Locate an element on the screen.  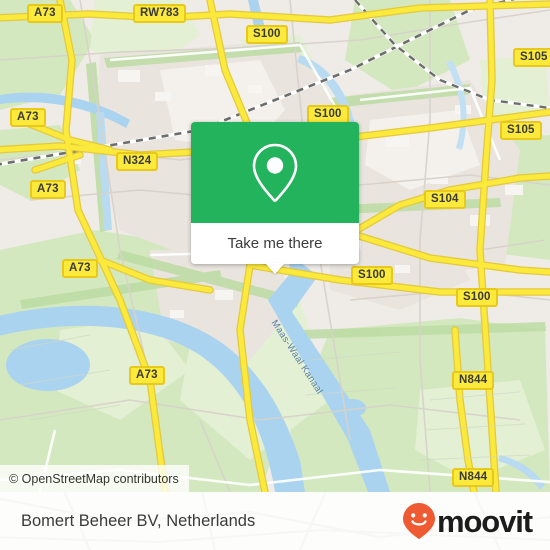
card-pin-area is located at coordinates (275, 172).